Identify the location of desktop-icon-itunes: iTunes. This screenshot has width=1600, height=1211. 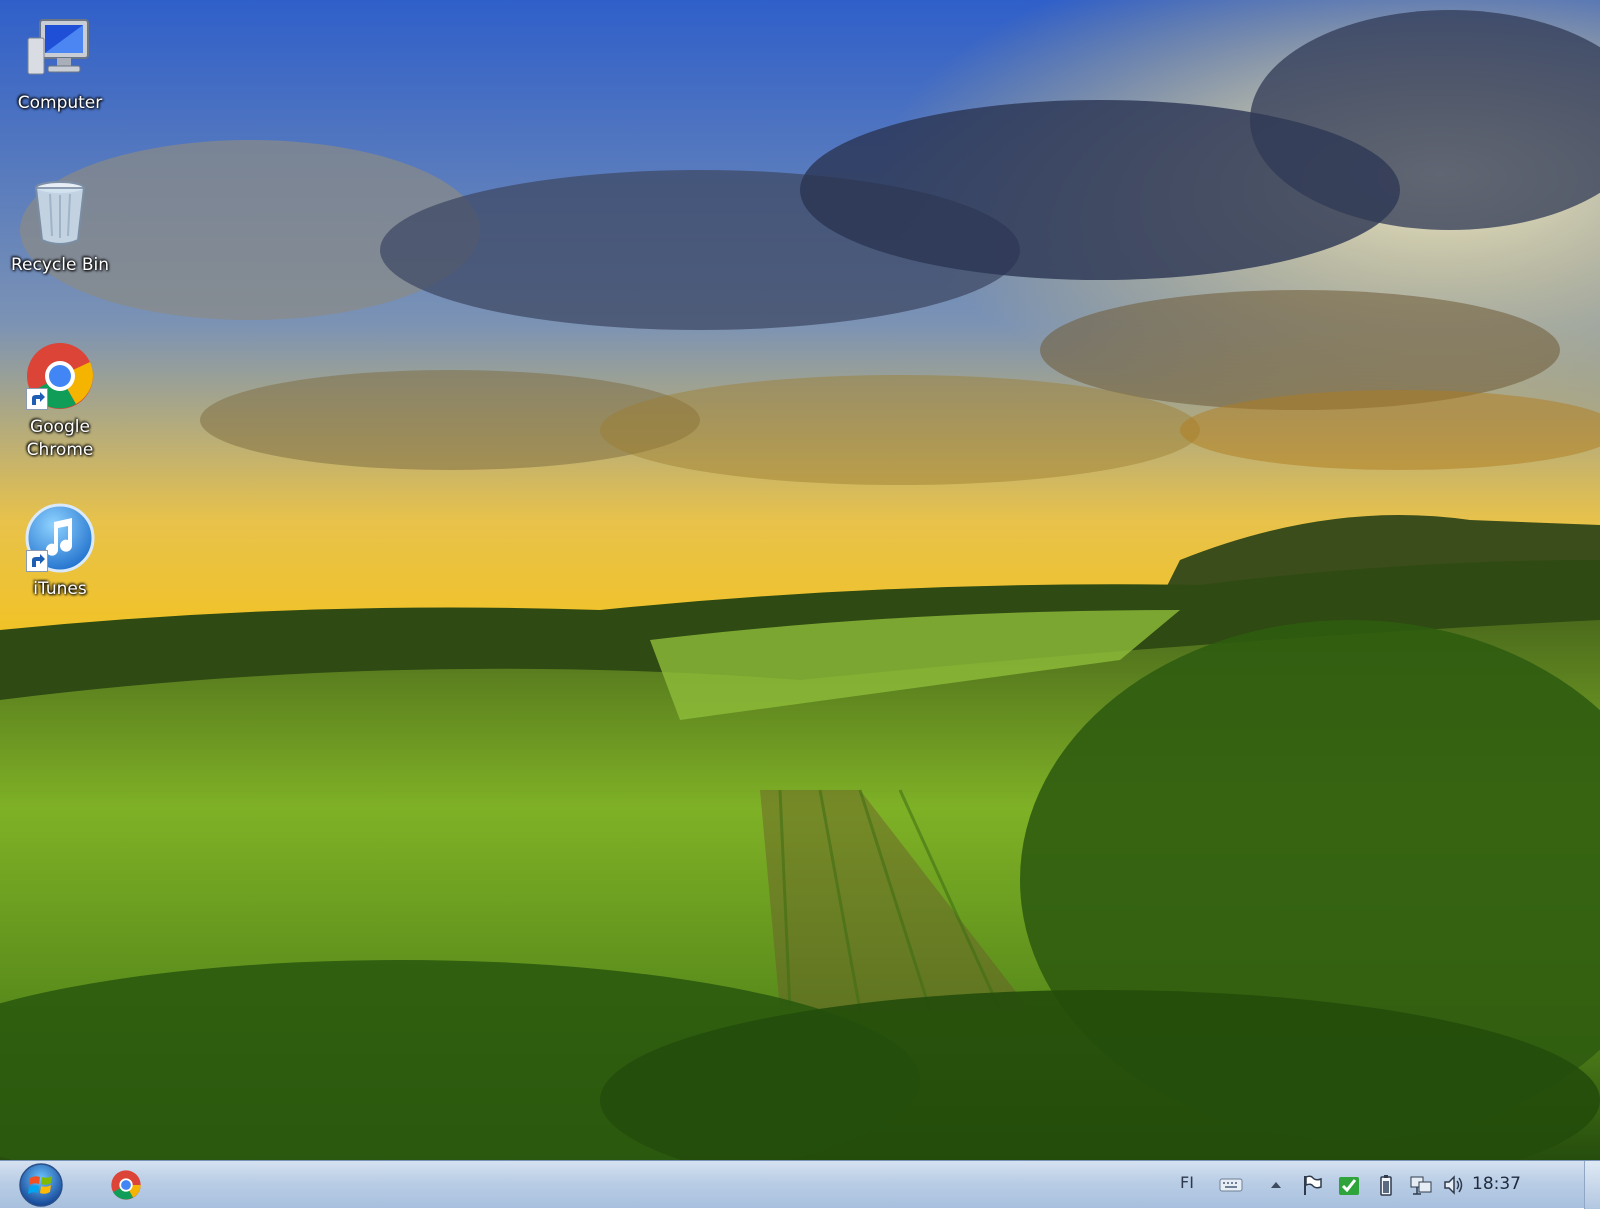
(60, 551).